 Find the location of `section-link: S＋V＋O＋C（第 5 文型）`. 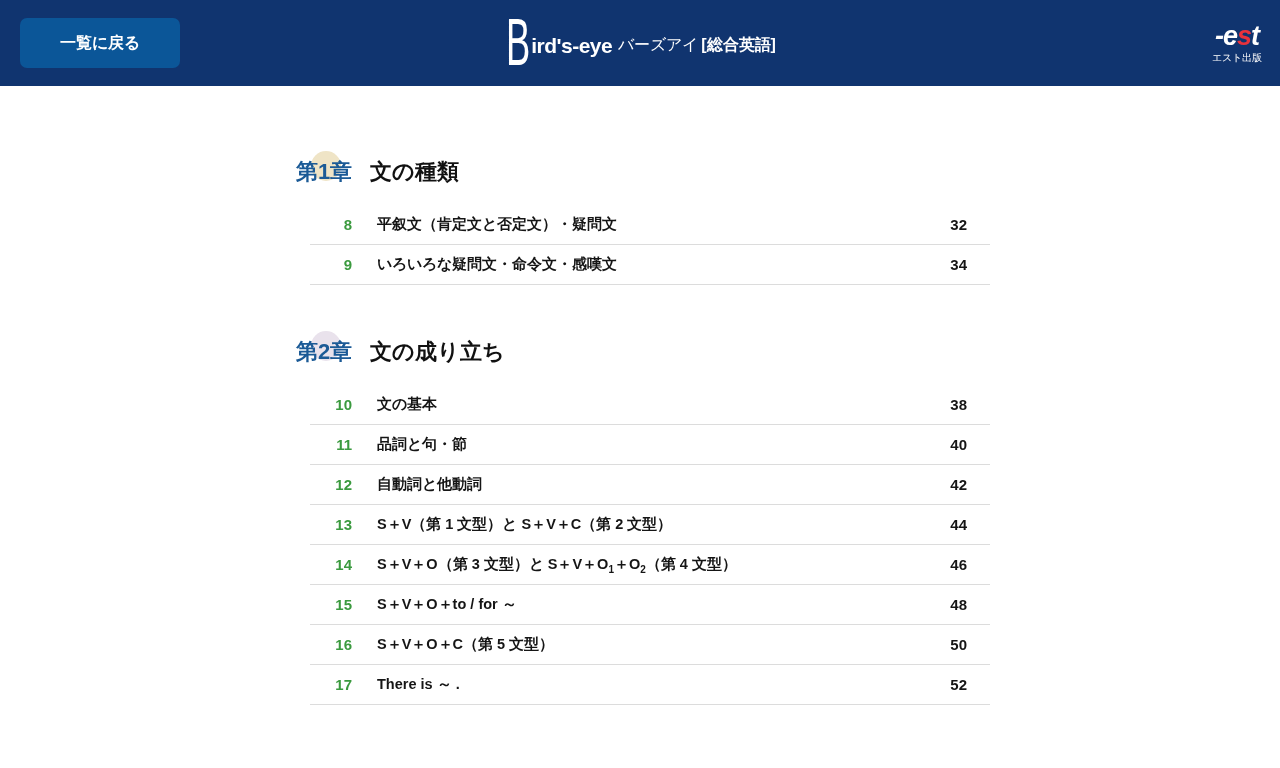

section-link: S＋V＋O＋C（第 5 文型） is located at coordinates (664, 644).